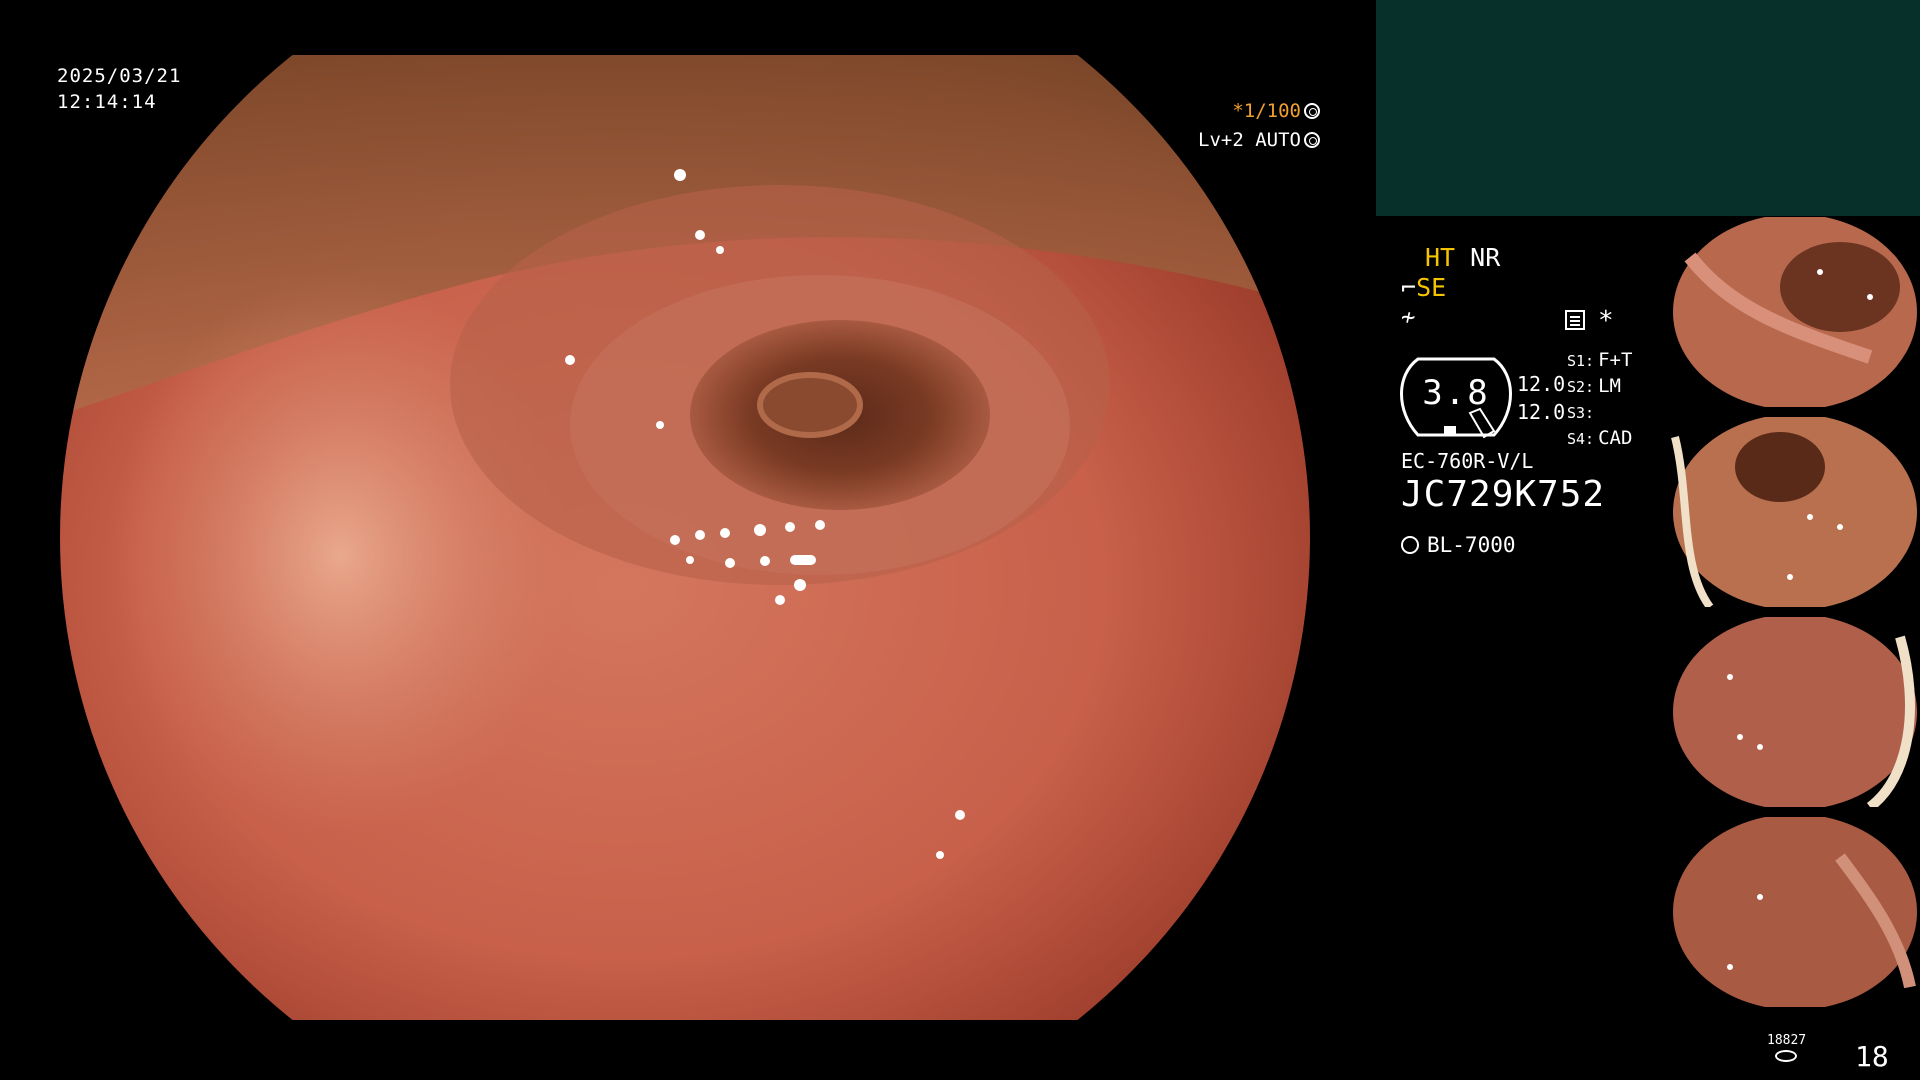 This screenshot has width=1920, height=1080. I want to click on slot-s1: S1: F+T, so click(1600, 360).